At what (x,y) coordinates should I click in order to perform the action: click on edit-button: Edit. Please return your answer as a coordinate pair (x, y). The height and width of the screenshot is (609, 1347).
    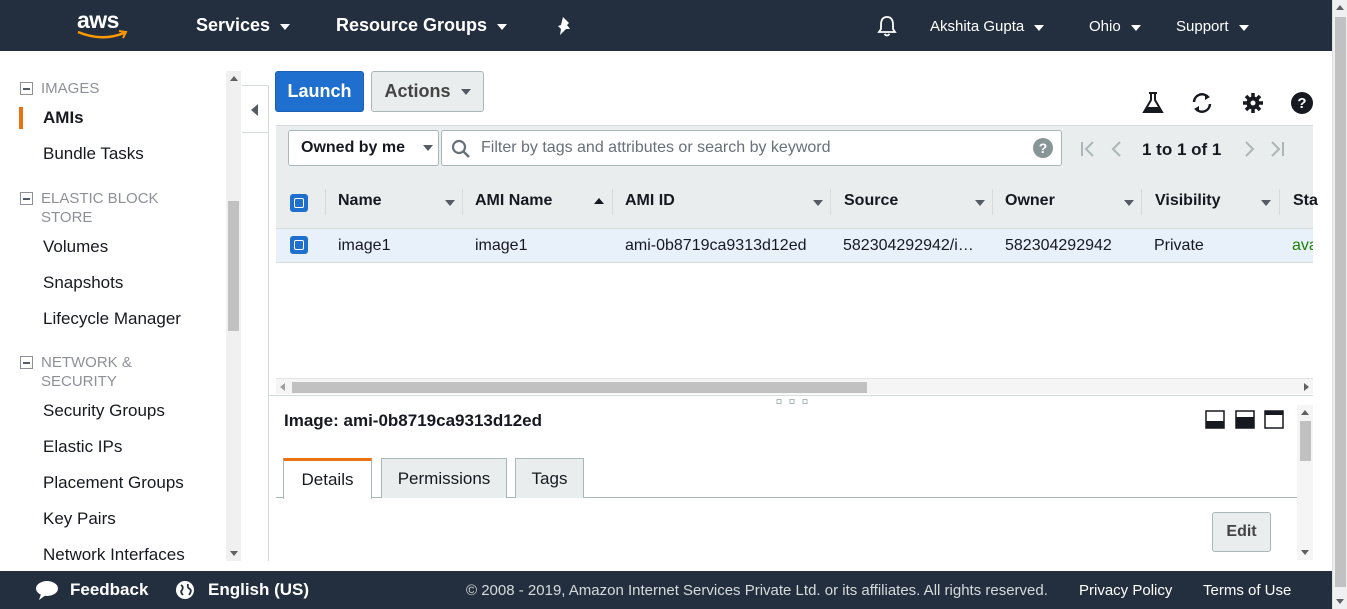
    Looking at the image, I should click on (1241, 532).